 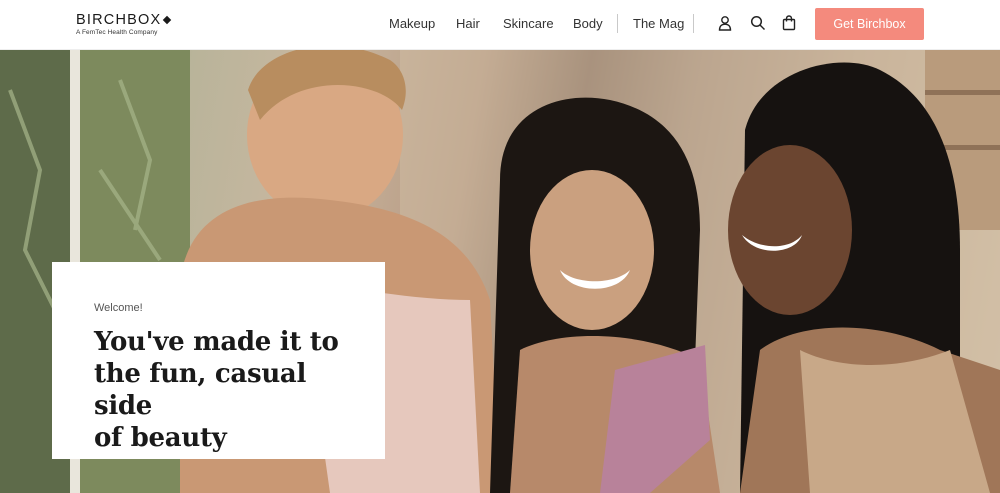 What do you see at coordinates (790, 230) in the screenshot?
I see `hero-photo-person-right-face` at bounding box center [790, 230].